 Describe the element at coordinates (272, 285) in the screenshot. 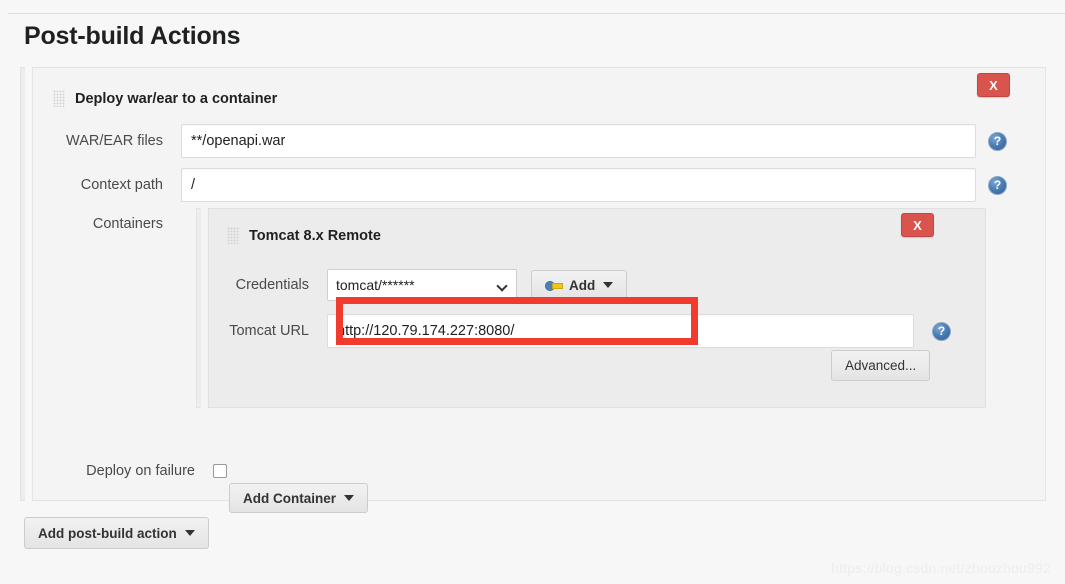

I see `credentials-label: Credentials` at that location.